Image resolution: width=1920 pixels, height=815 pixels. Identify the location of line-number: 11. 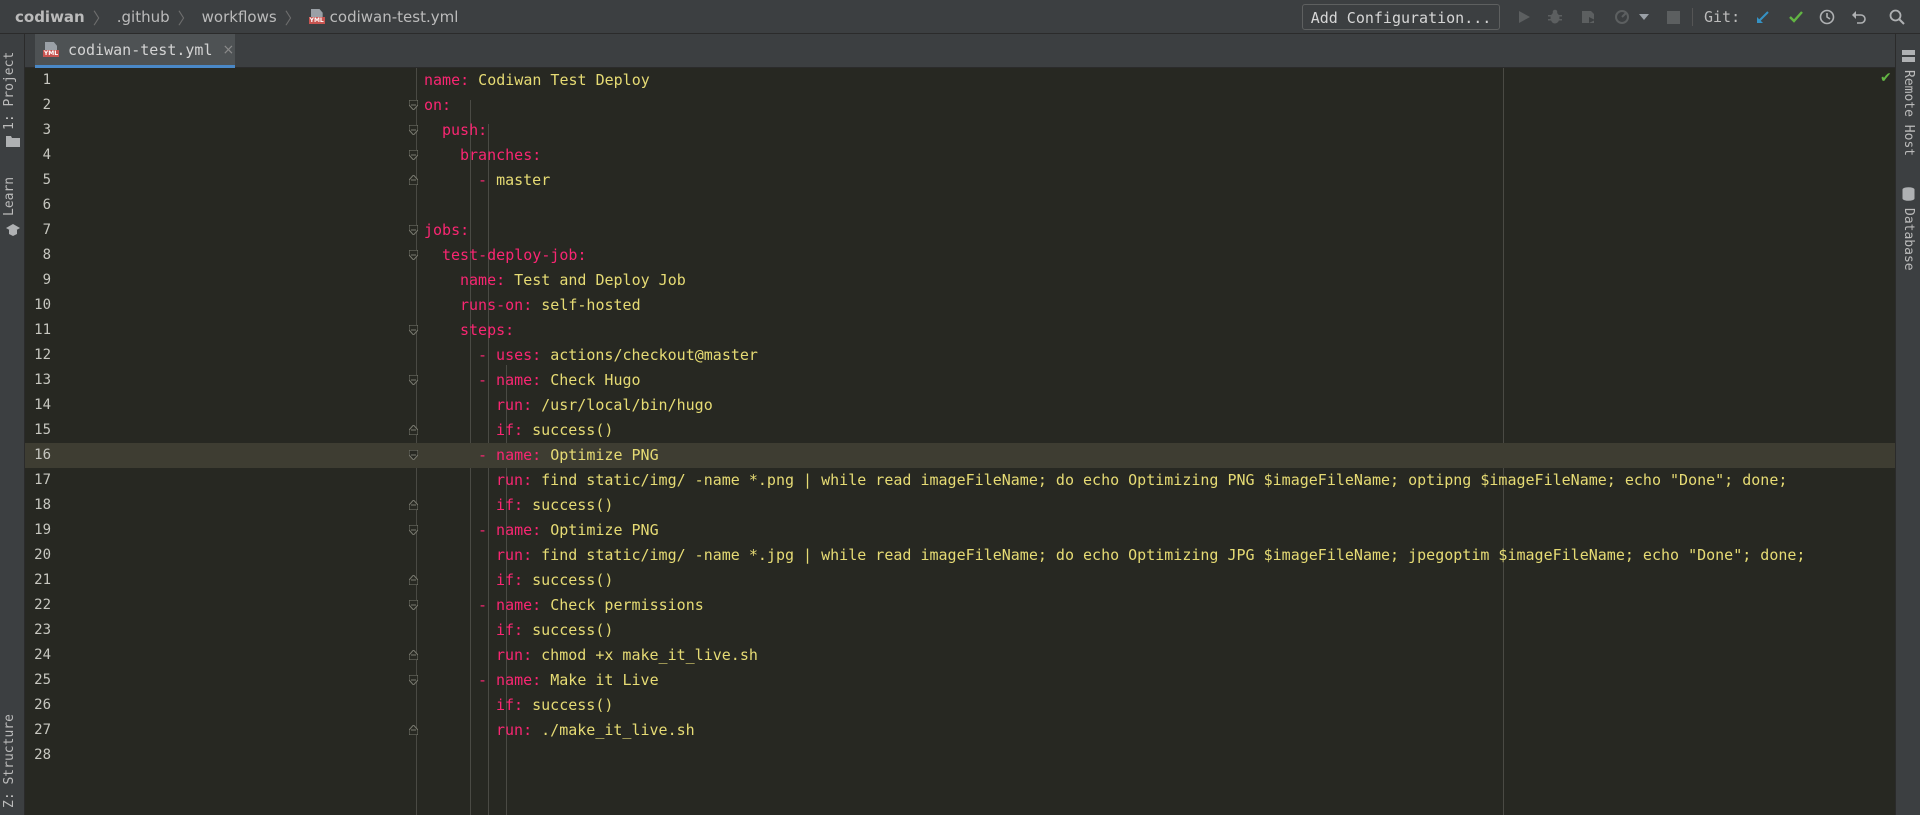
(42, 330).